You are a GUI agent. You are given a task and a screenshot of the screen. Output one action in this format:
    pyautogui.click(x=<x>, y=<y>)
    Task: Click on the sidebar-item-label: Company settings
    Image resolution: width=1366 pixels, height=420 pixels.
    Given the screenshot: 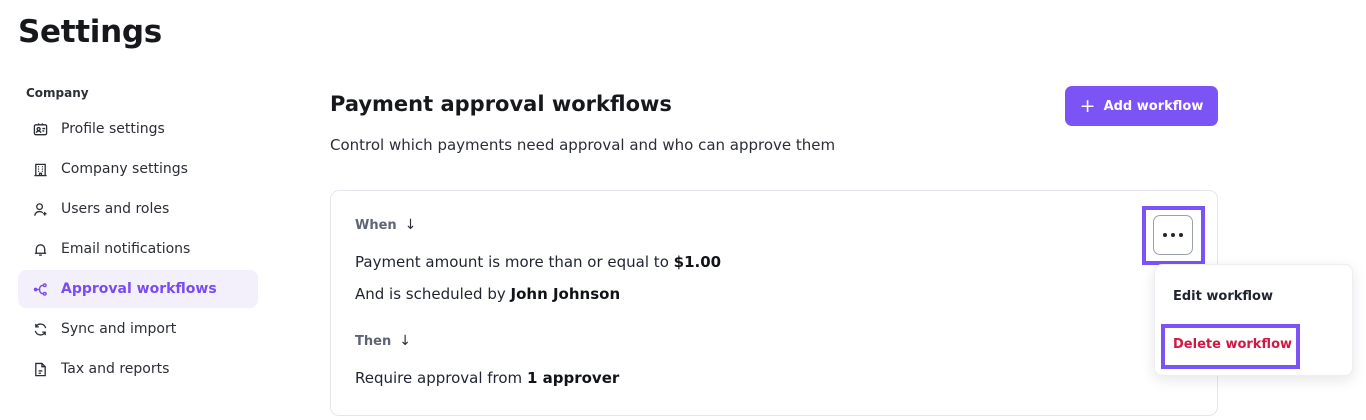 What is the action you would take?
    pyautogui.click(x=124, y=169)
    